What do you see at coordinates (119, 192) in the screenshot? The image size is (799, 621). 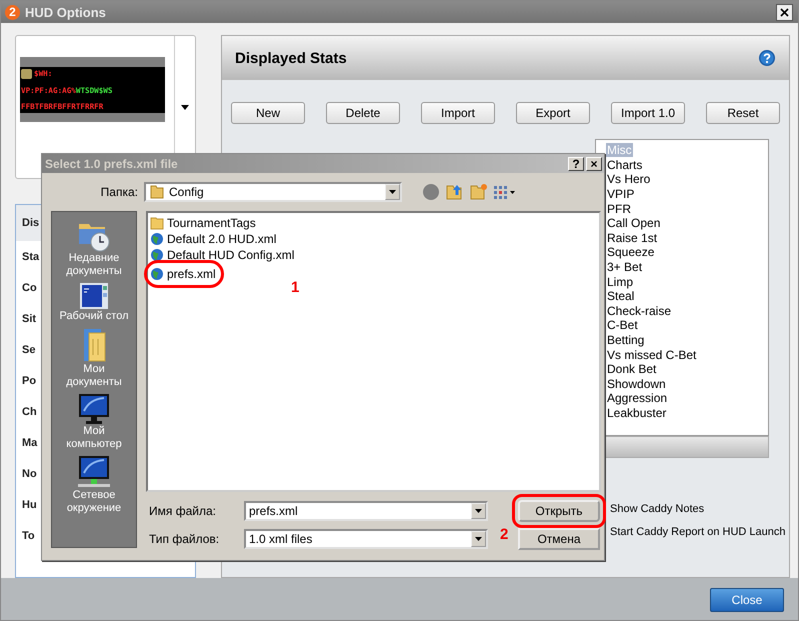 I see `folder-label: Папка:` at bounding box center [119, 192].